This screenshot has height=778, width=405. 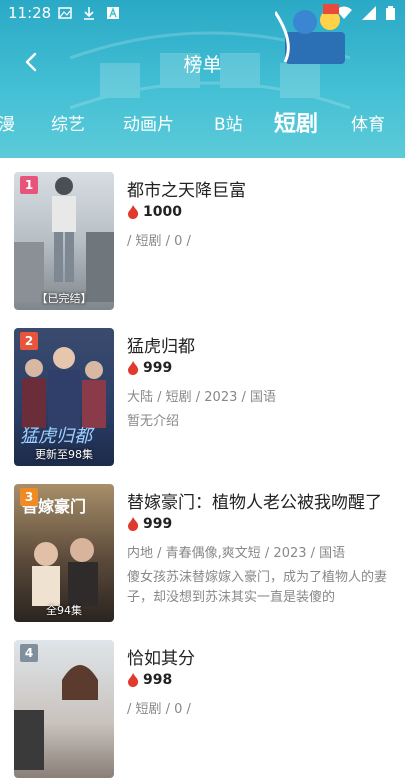 What do you see at coordinates (64, 397) in the screenshot?
I see `poster-image: 猛虎归都 2 更新至98集` at bounding box center [64, 397].